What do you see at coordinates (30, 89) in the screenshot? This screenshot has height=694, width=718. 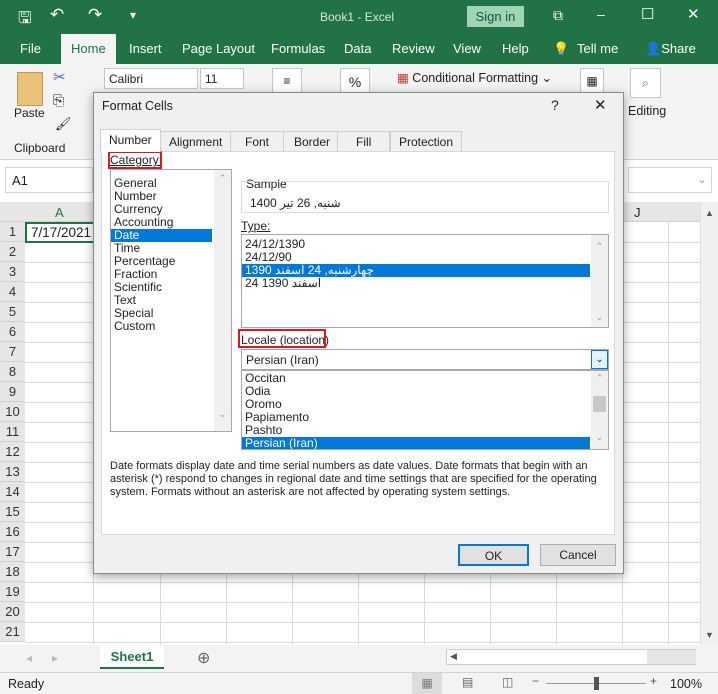 I see `paste-icon` at bounding box center [30, 89].